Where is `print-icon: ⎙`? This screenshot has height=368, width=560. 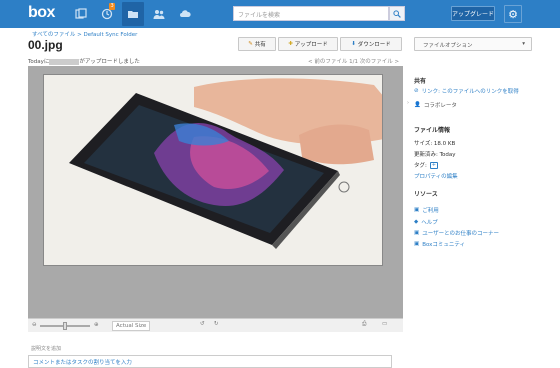 print-icon: ⎙ is located at coordinates (364, 324).